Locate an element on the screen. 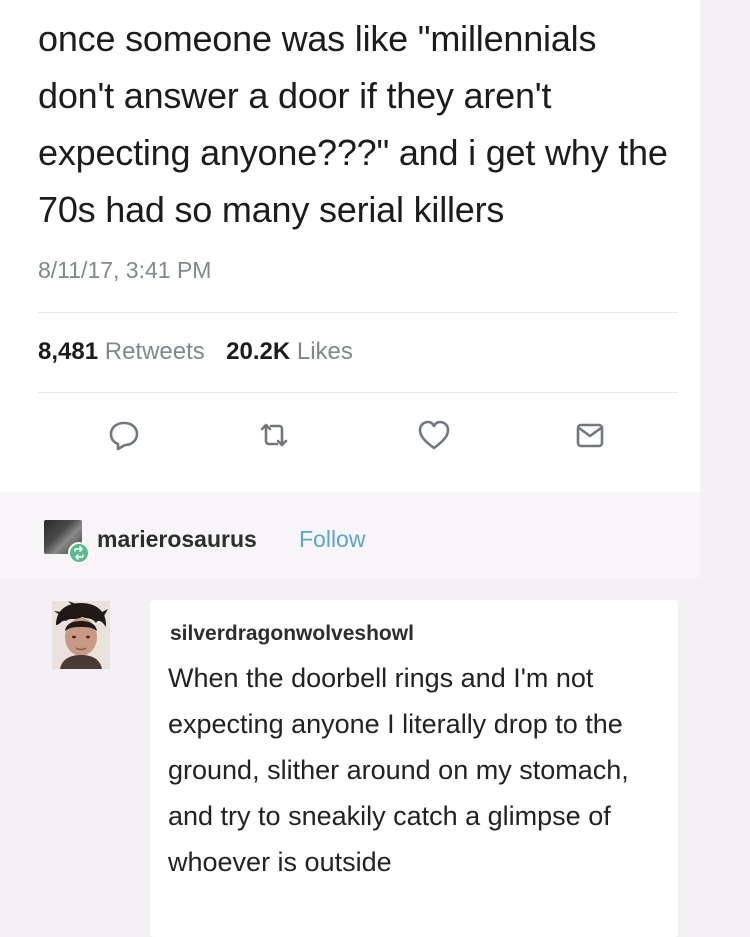  message-icon is located at coordinates (590, 435).